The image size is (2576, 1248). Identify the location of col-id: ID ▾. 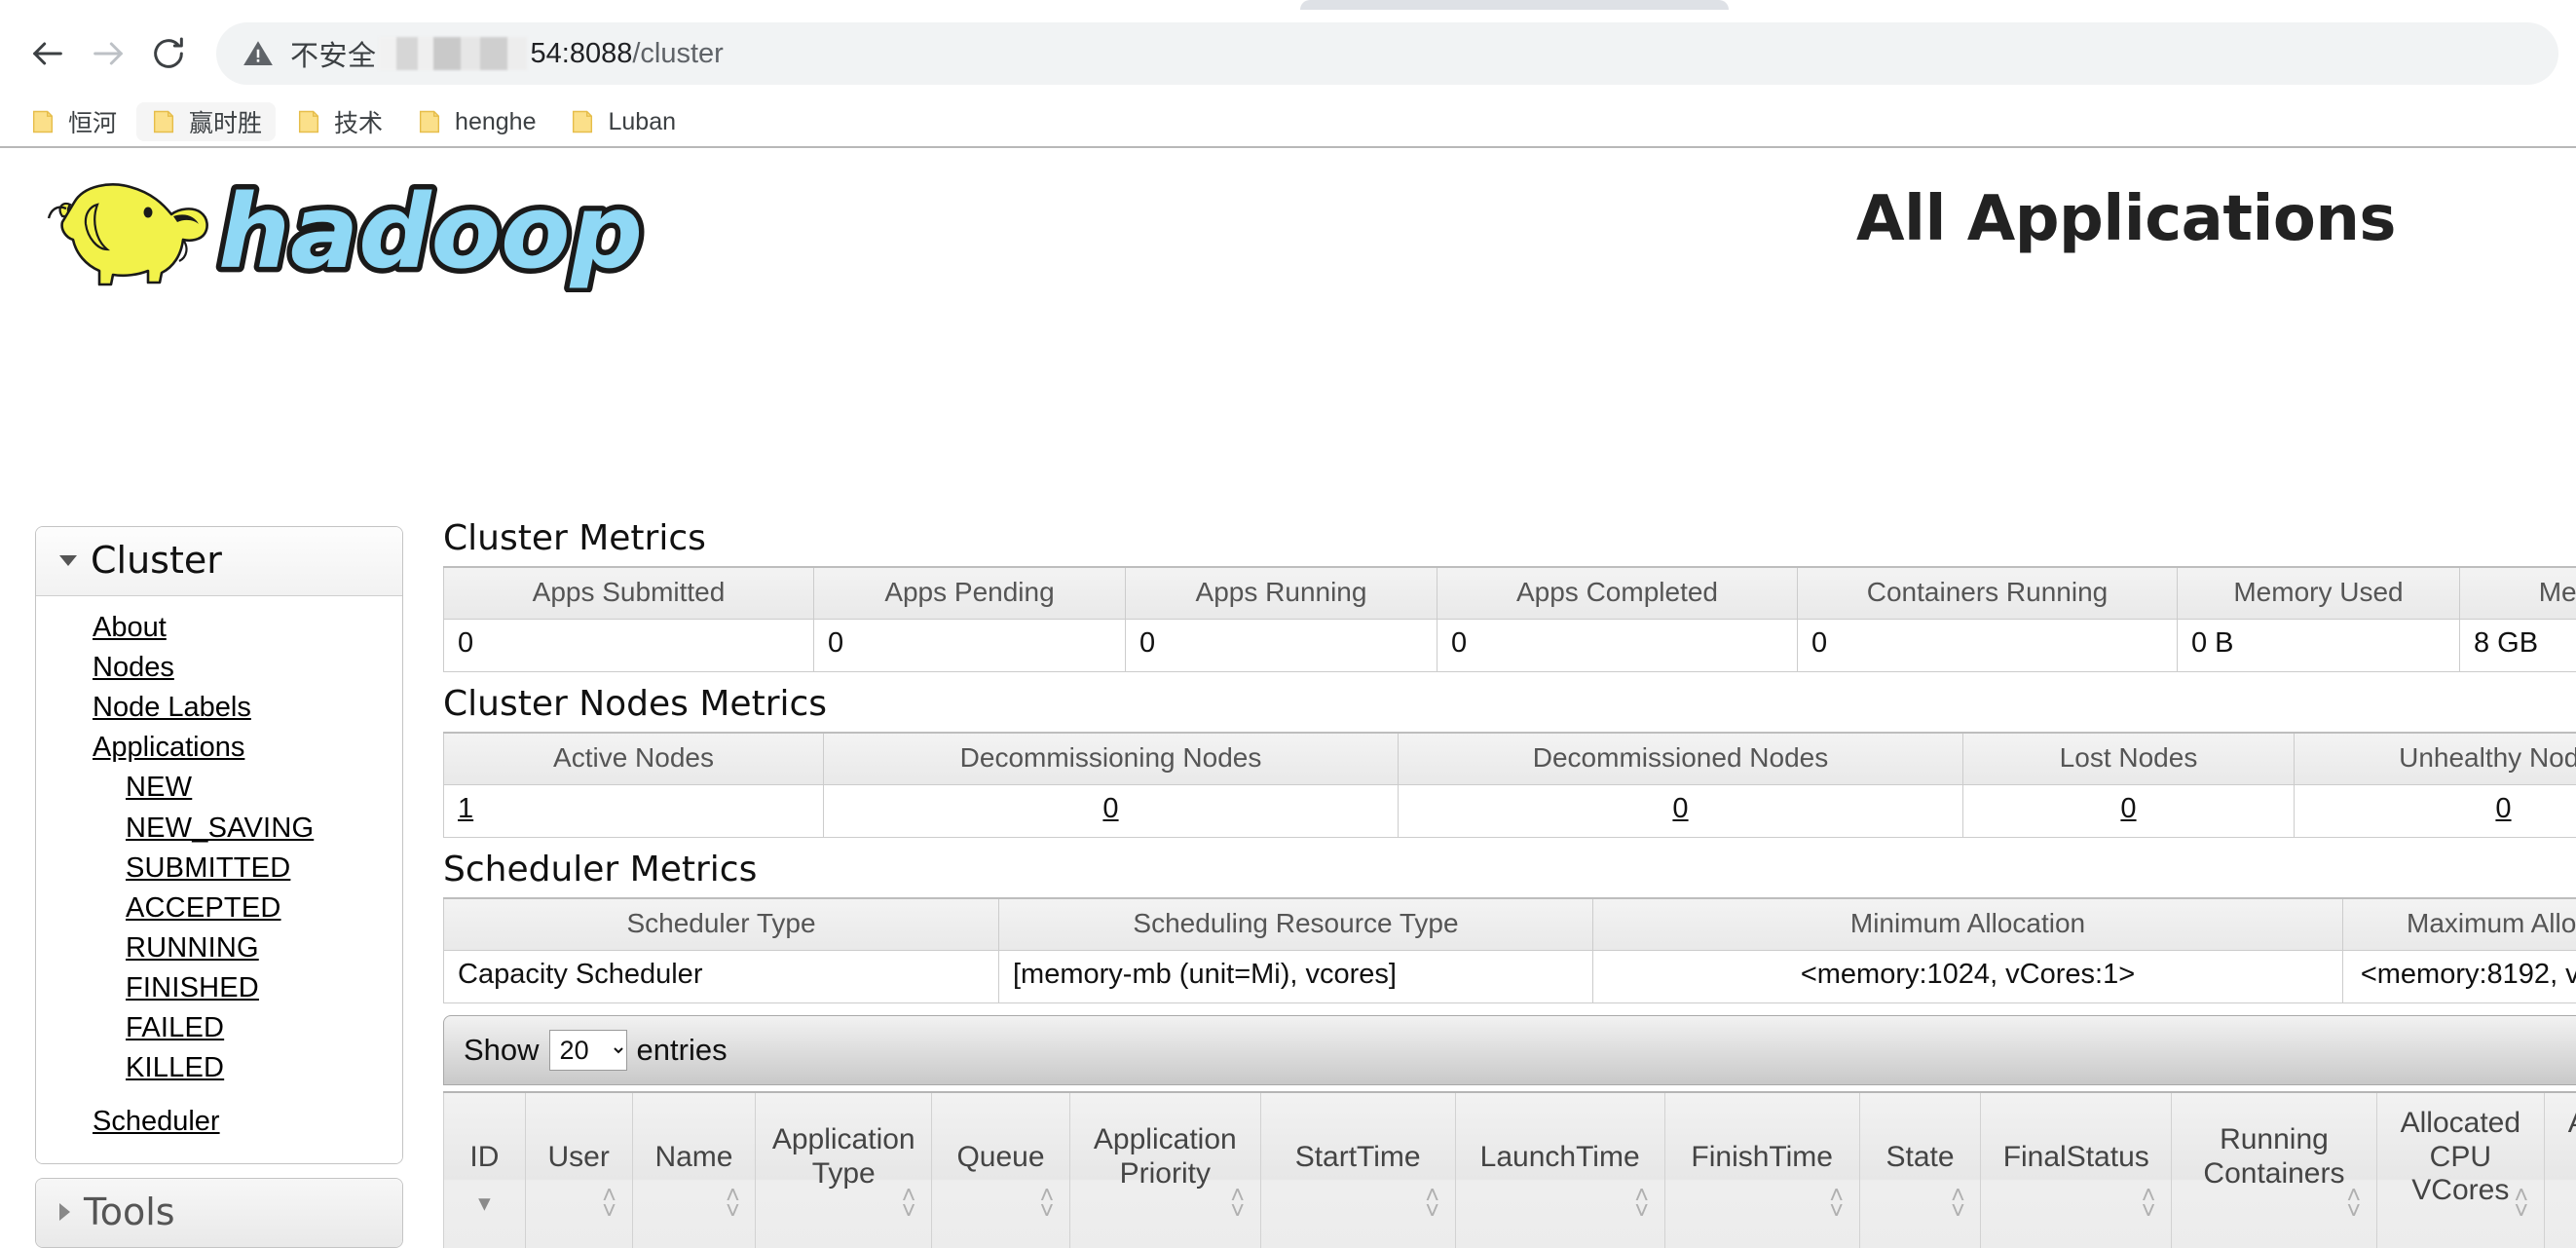
(484, 1169).